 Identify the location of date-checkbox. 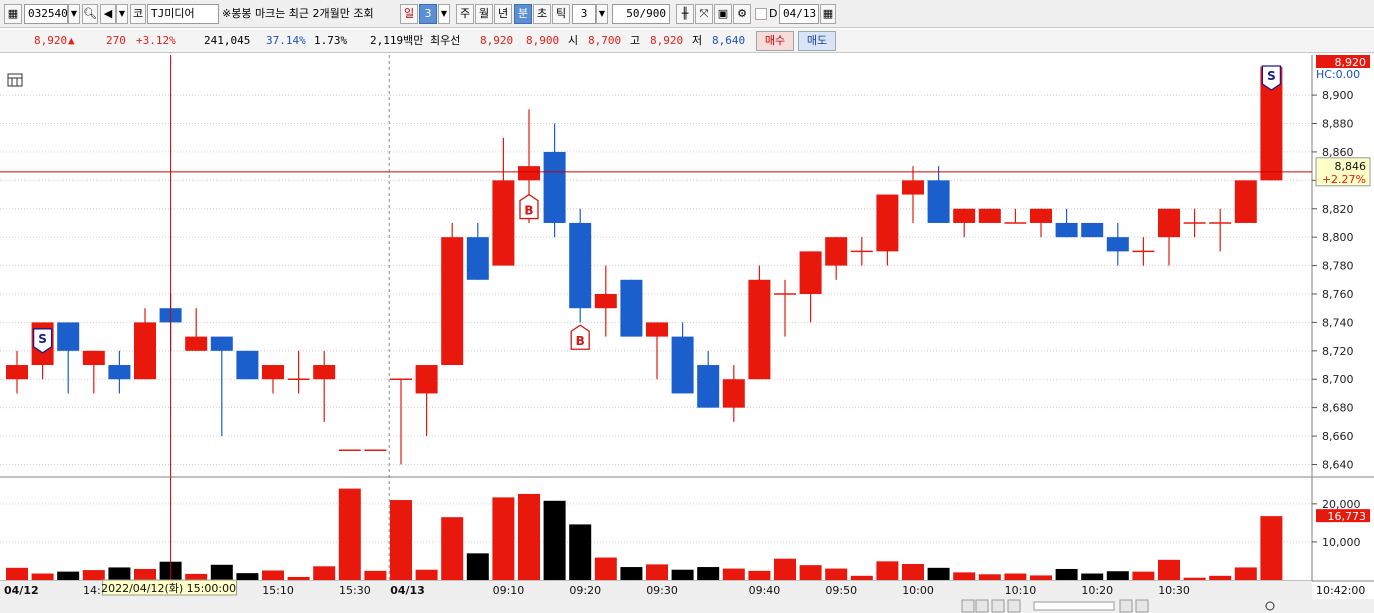
(761, 14).